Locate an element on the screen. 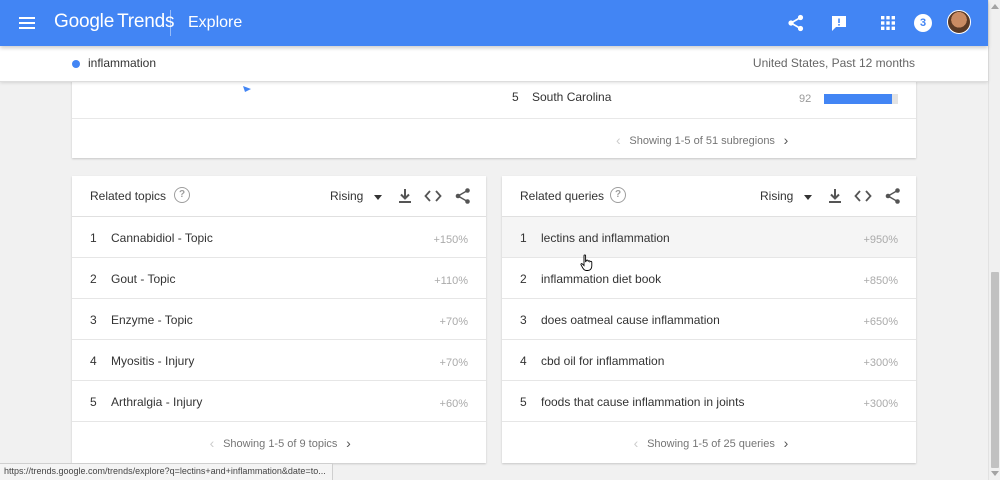  row-value: +60% is located at coordinates (453, 404).